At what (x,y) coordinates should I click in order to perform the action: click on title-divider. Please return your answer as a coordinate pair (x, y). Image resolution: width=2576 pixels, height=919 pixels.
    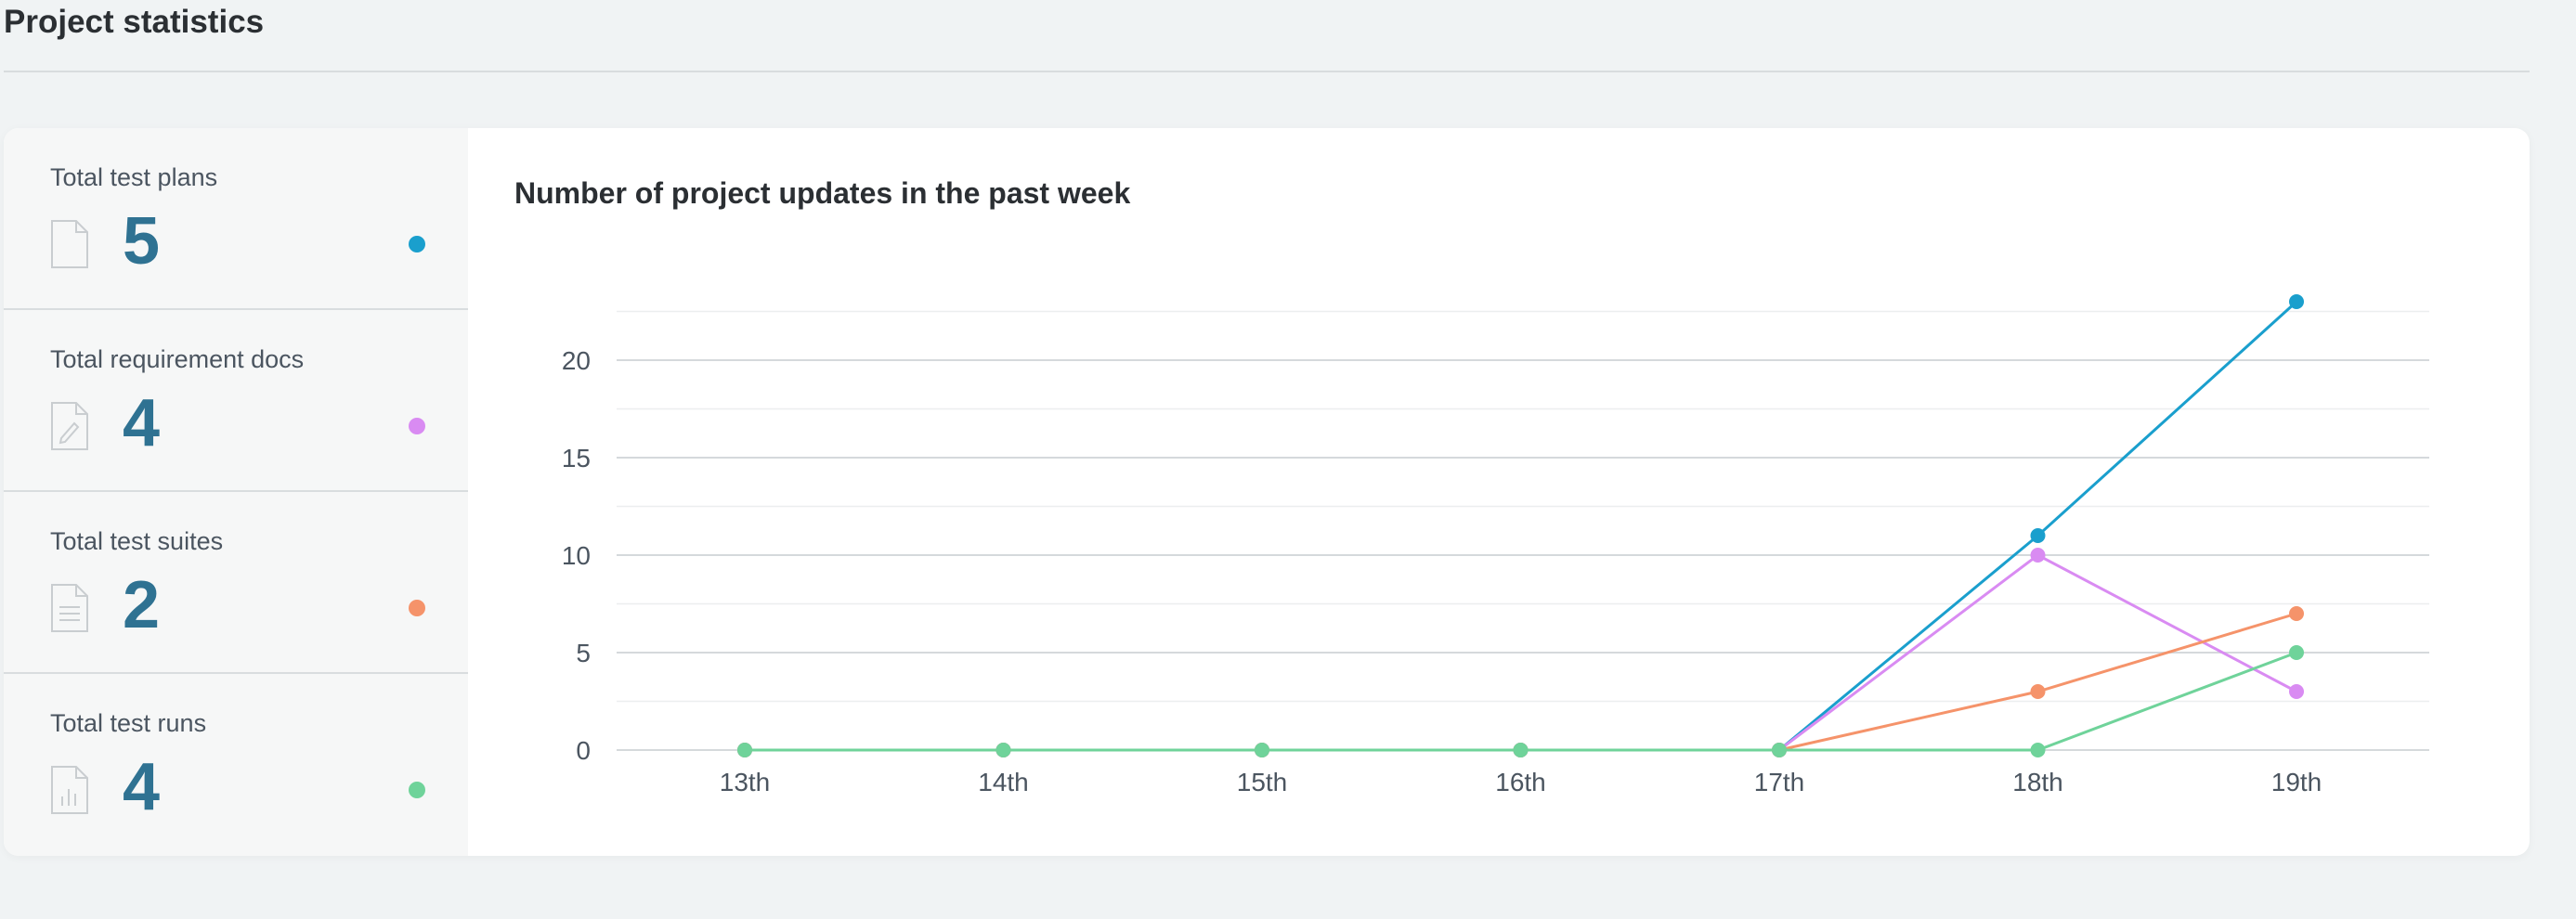
    Looking at the image, I should click on (1267, 71).